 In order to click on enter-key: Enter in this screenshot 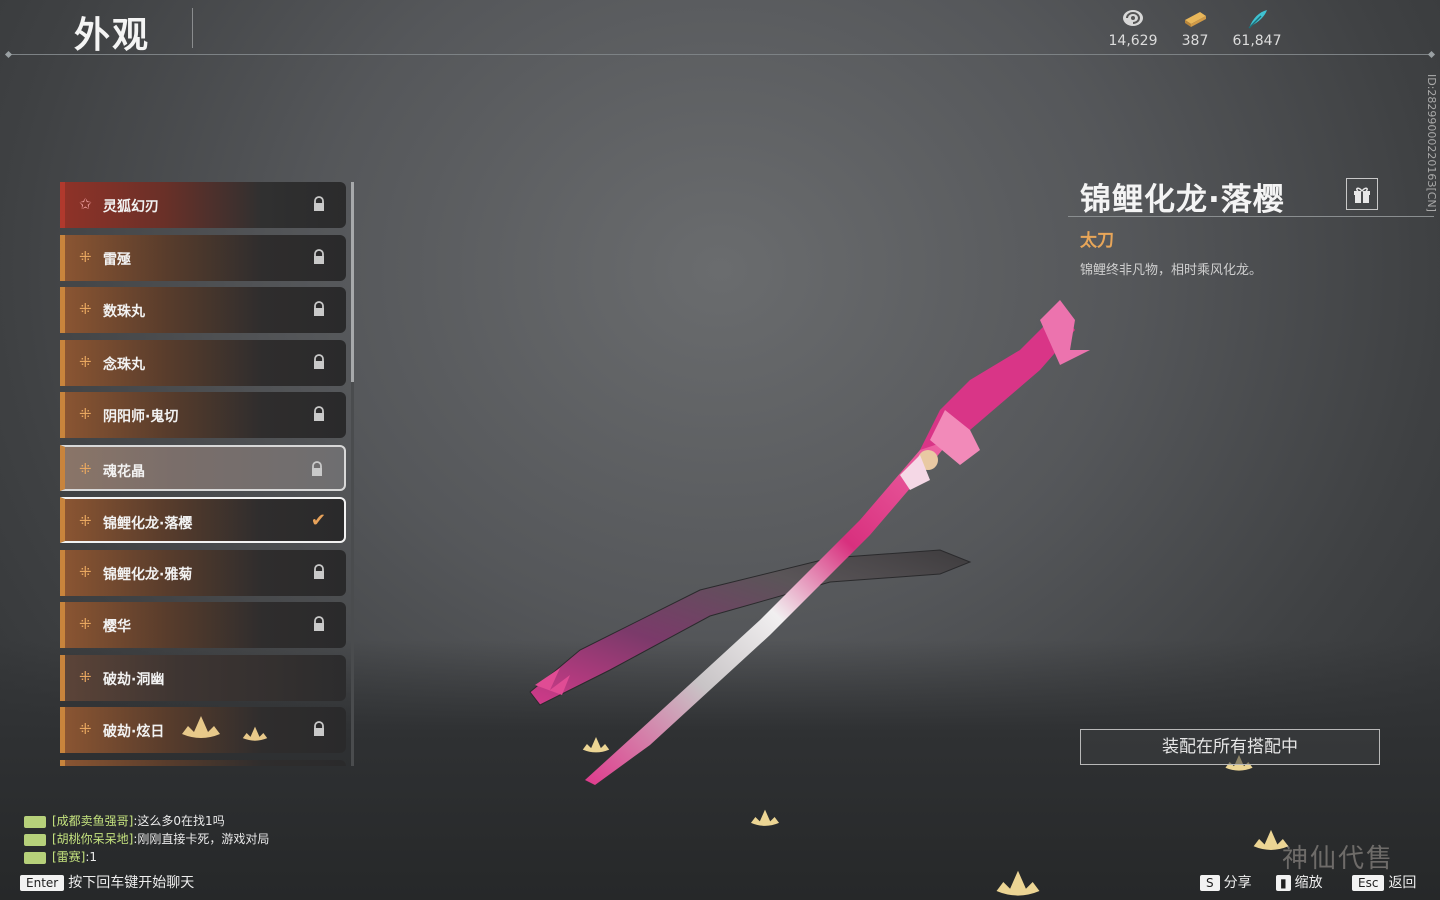, I will do `click(42, 883)`.